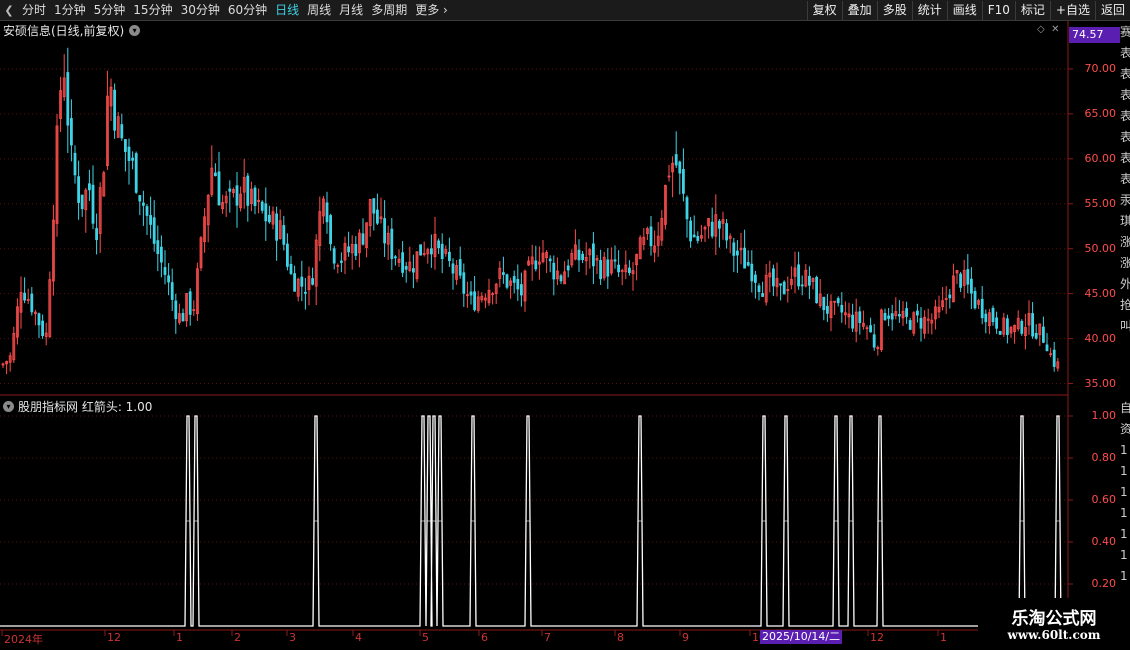 This screenshot has height=650, width=1130. What do you see at coordinates (1100, 203) in the screenshot?
I see `y-tick-label: 55.00` at bounding box center [1100, 203].